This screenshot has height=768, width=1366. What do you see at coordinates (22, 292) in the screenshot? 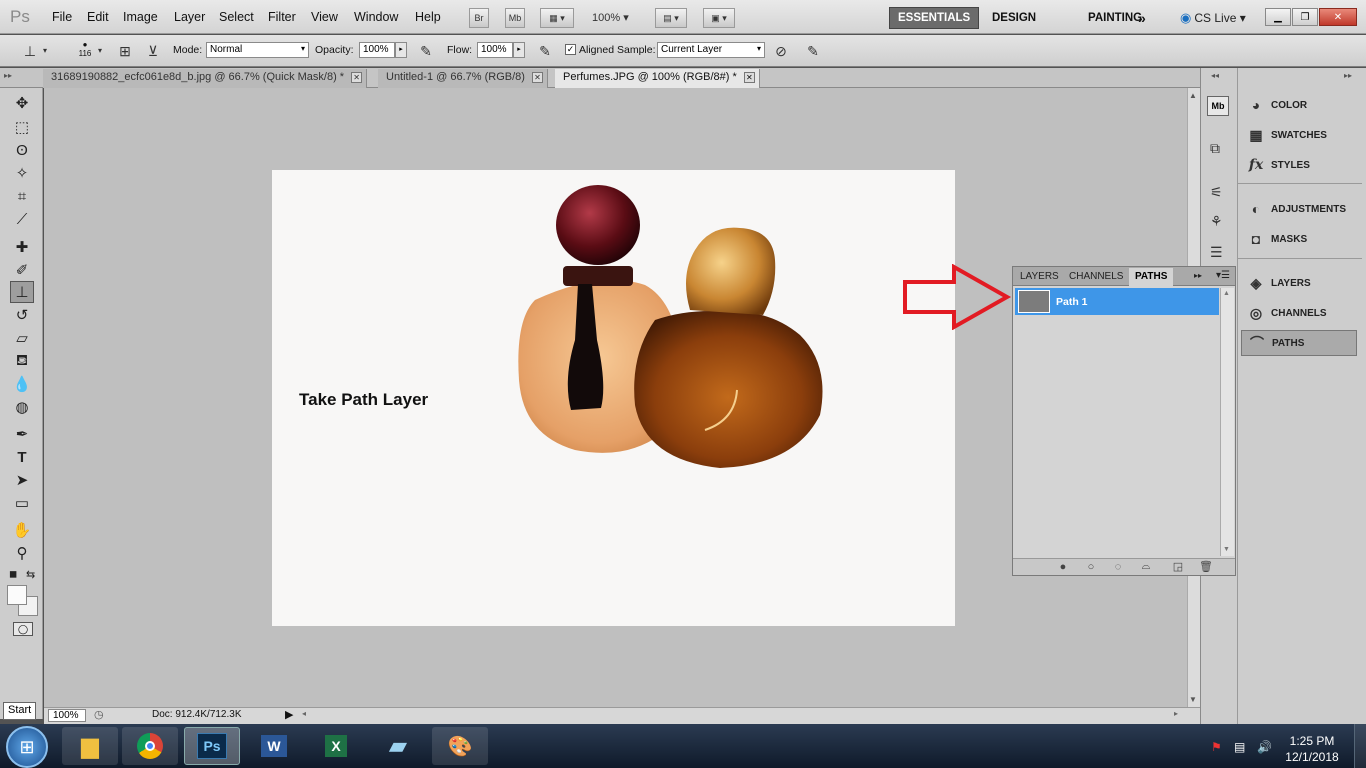
I see `clone-stamp-tool-icon: ⊥` at bounding box center [22, 292].